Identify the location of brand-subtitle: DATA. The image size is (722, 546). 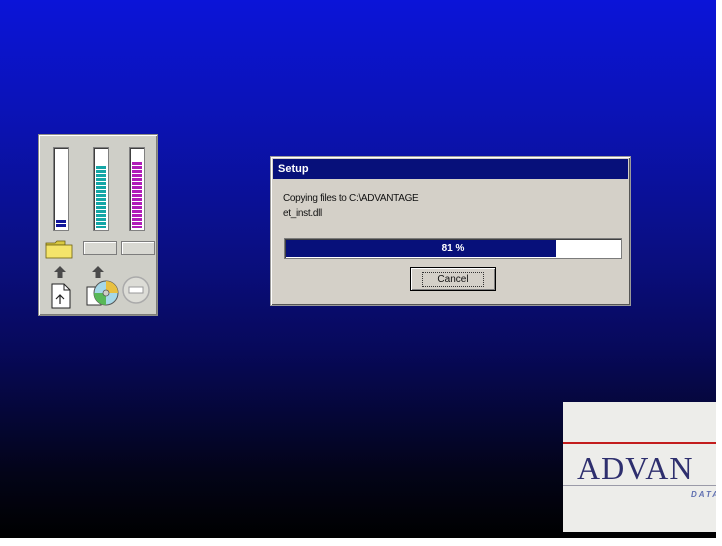
(703, 494).